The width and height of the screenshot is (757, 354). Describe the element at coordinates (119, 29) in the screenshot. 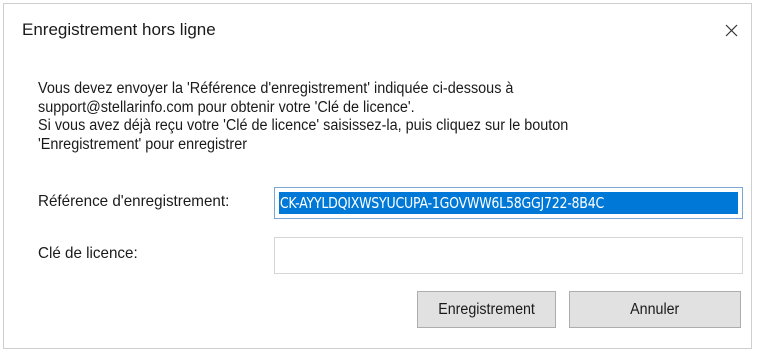

I see `dialog-title: Enregistrement hors ligne` at that location.